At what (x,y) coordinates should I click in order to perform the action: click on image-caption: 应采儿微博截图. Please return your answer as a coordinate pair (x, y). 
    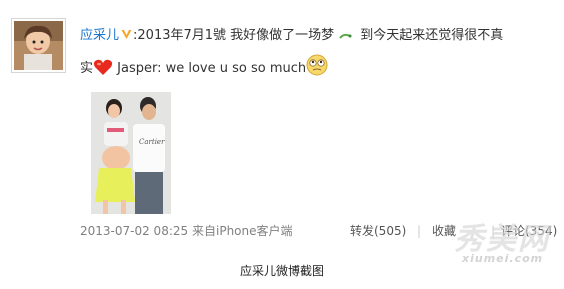
    Looking at the image, I should click on (281, 271).